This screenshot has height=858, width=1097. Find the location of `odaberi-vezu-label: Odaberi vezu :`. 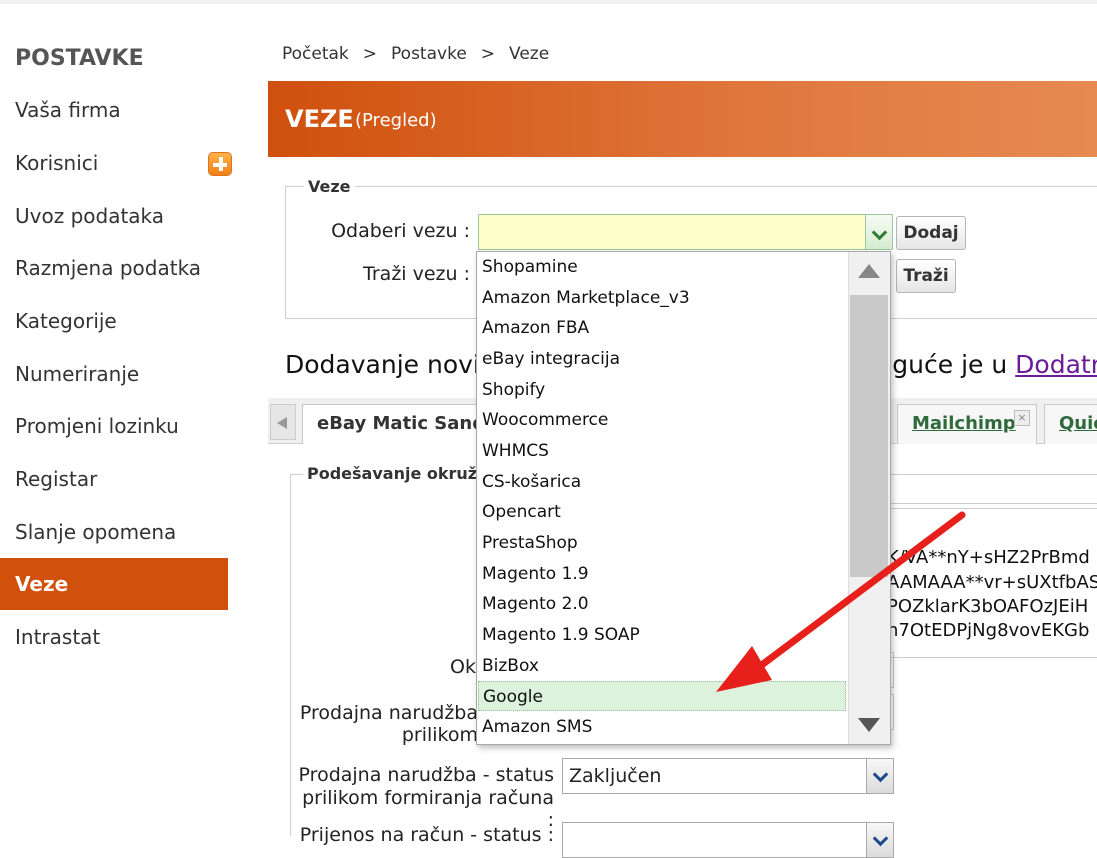

odaberi-vezu-label: Odaberi vezu : is located at coordinates (400, 231).